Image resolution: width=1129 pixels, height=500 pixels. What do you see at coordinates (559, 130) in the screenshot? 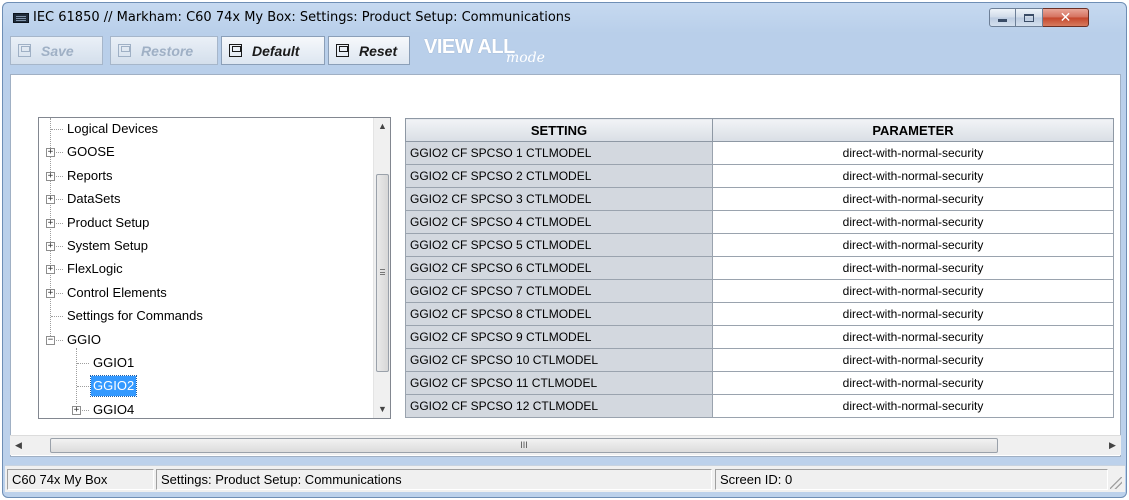
I see `column-header-setting: SETTING` at bounding box center [559, 130].